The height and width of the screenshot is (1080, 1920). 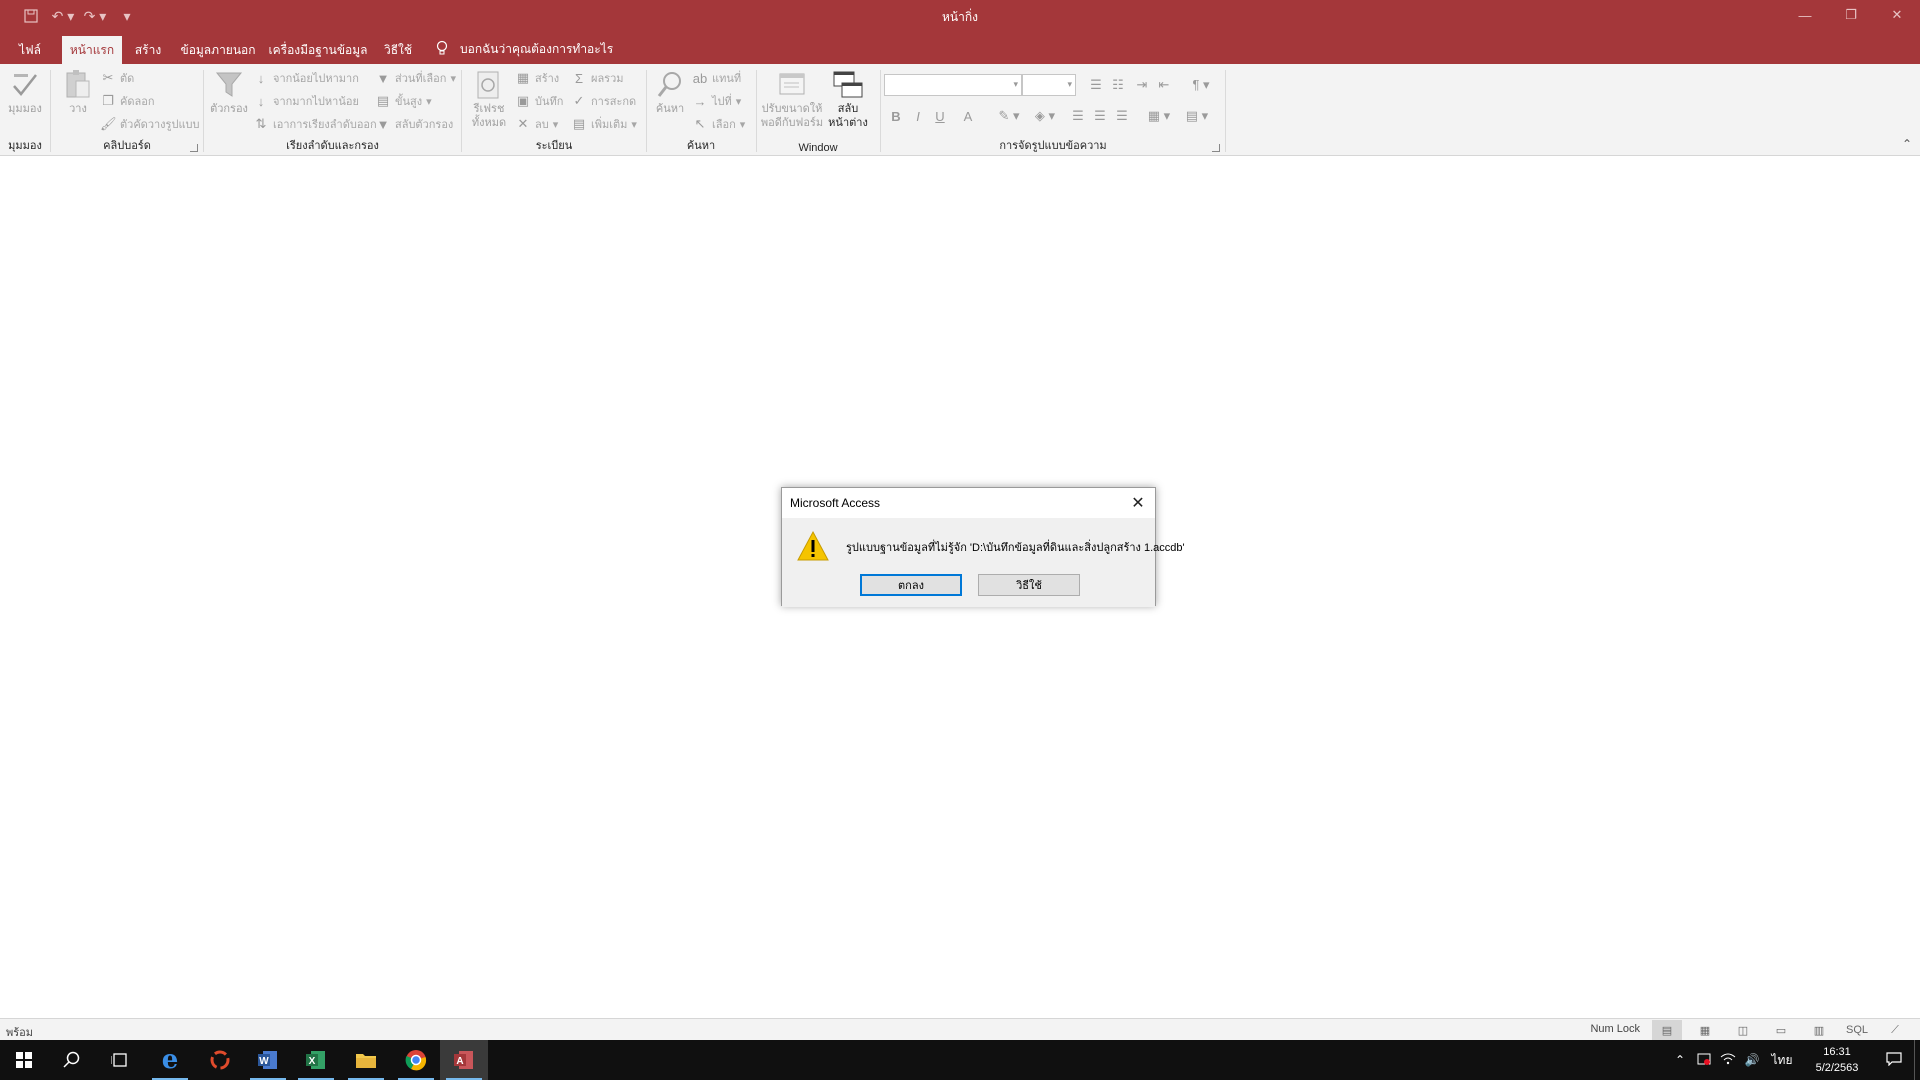 What do you see at coordinates (716, 78) in the screenshot?
I see `replace-button: ab แทนที่` at bounding box center [716, 78].